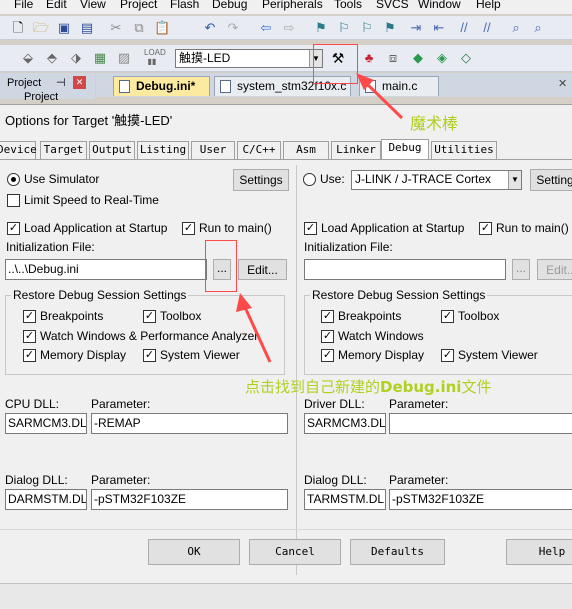 Image resolution: width=572 pixels, height=609 pixels. Describe the element at coordinates (61, 82) in the screenshot. I see `pin-icon: ⊣` at that location.